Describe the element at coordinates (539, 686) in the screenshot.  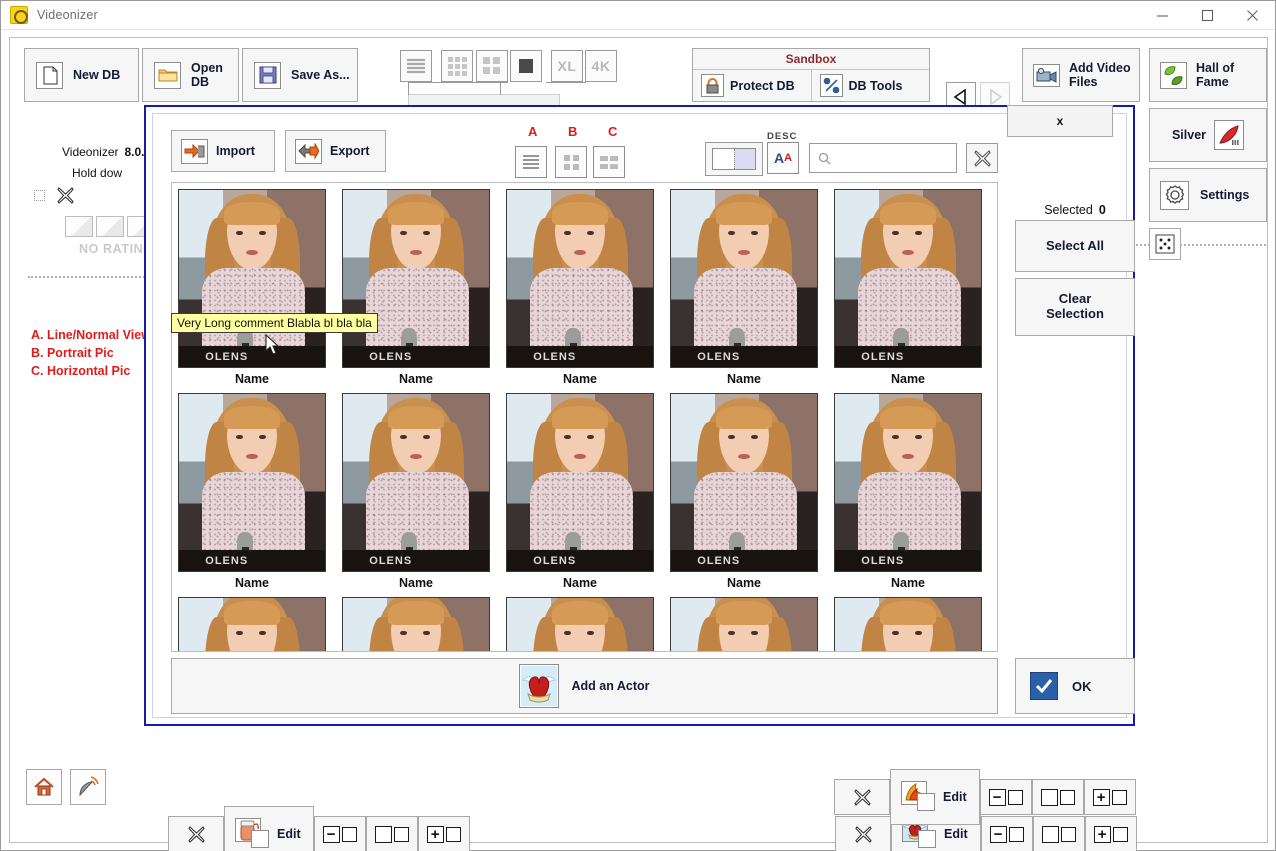
I see `heart-wings-icon` at that location.